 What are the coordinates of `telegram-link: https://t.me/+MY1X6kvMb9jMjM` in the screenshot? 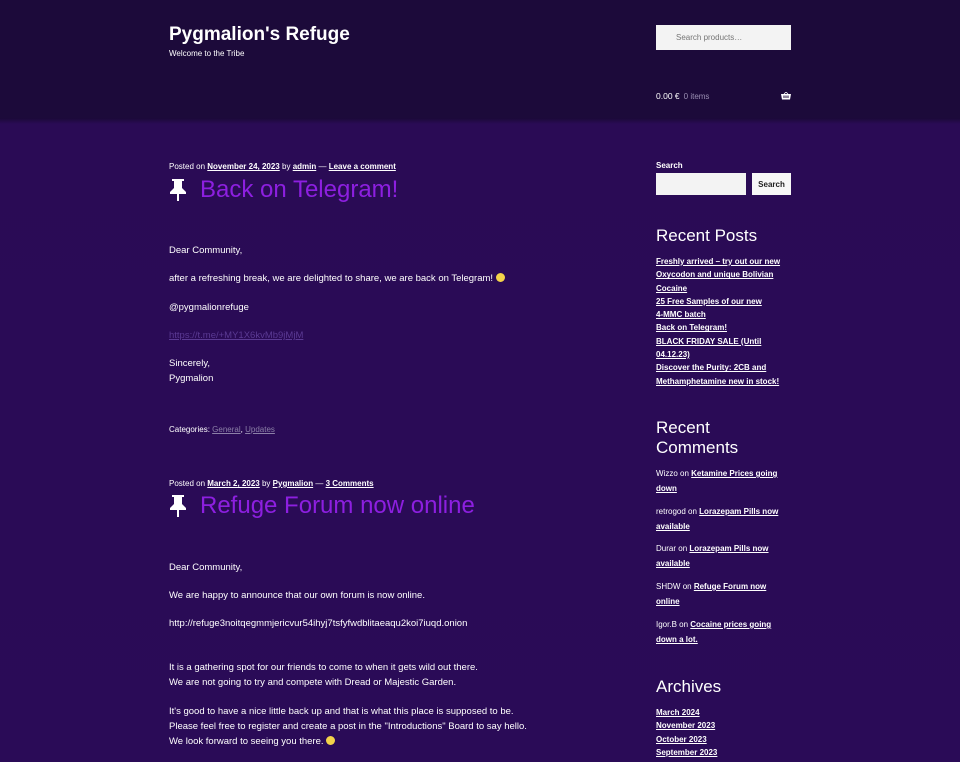 It's located at (236, 335).